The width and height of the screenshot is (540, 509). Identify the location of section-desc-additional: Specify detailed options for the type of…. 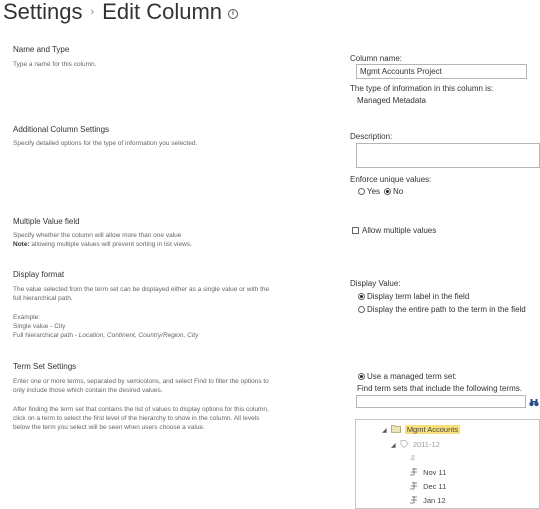
(105, 143).